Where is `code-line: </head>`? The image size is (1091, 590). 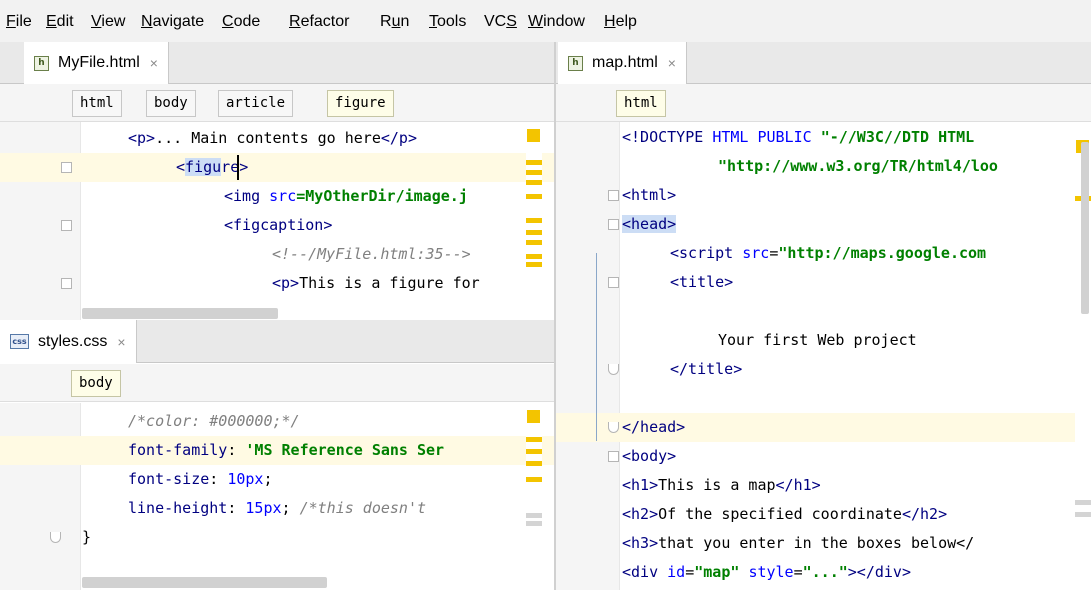 code-line: </head> is located at coordinates (823, 427).